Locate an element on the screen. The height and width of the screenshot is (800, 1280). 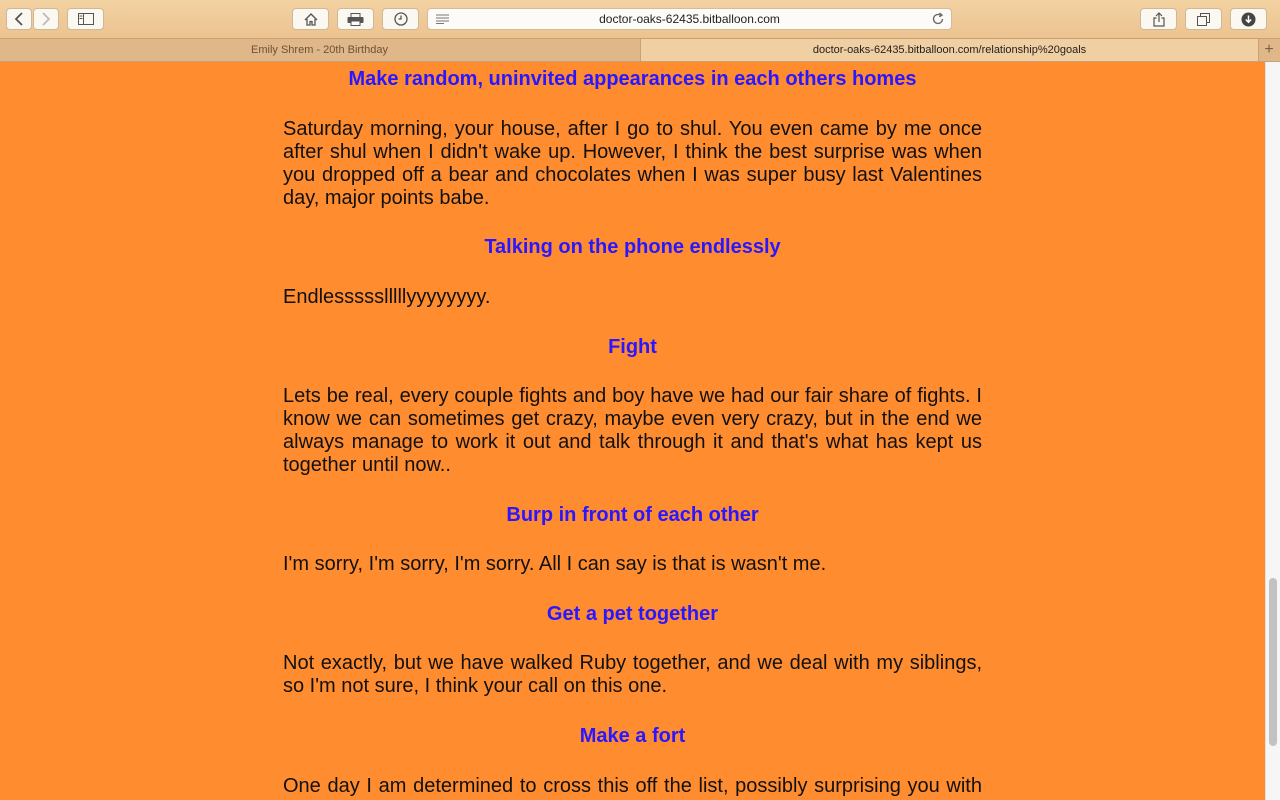
back-button is located at coordinates (19, 19).